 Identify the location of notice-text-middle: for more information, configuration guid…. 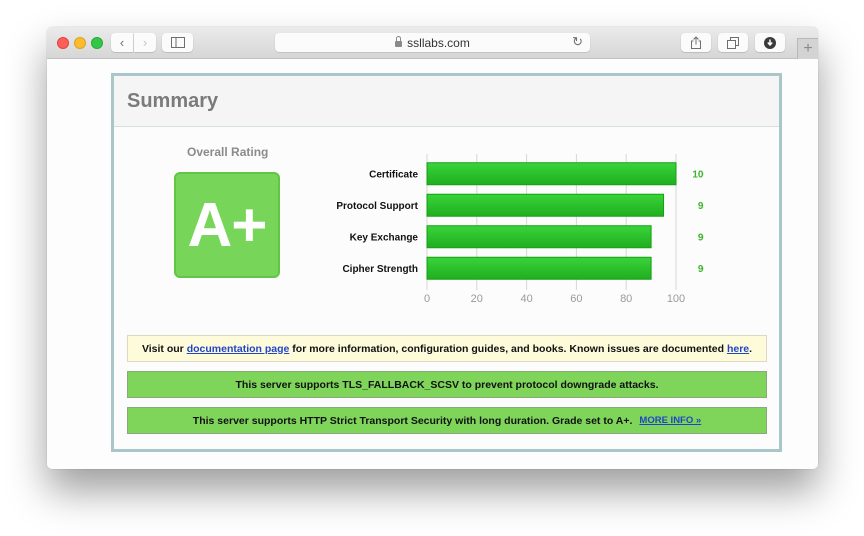
(508, 348).